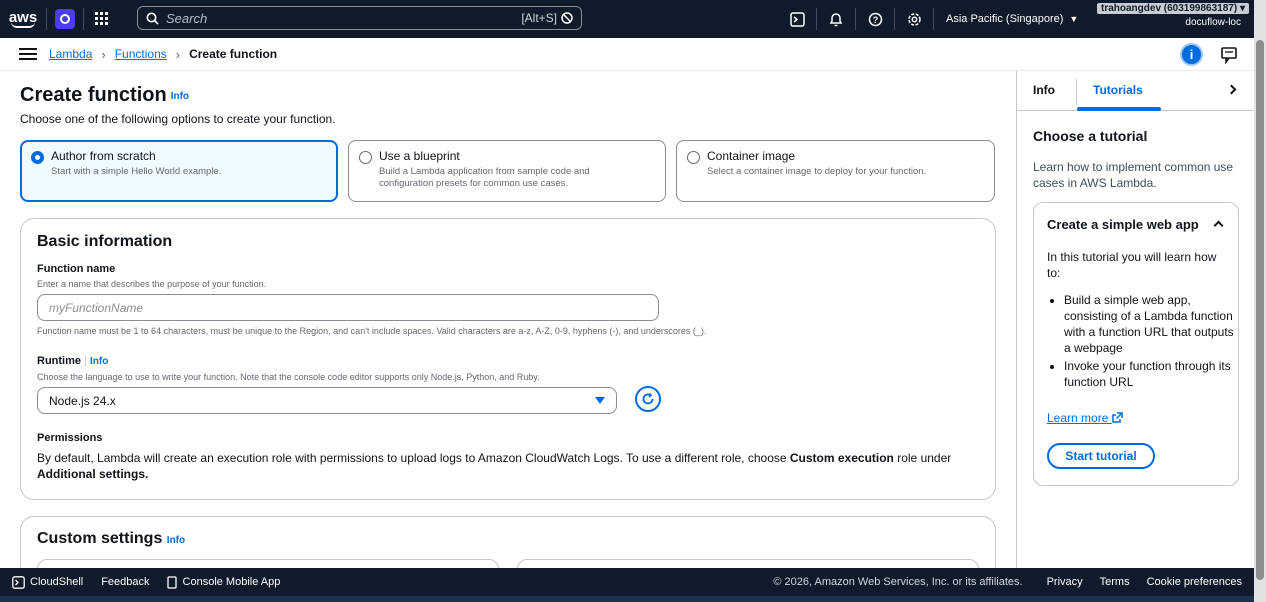 The height and width of the screenshot is (602, 1266). Describe the element at coordinates (171, 582) in the screenshot. I see `mobile-icon` at that location.